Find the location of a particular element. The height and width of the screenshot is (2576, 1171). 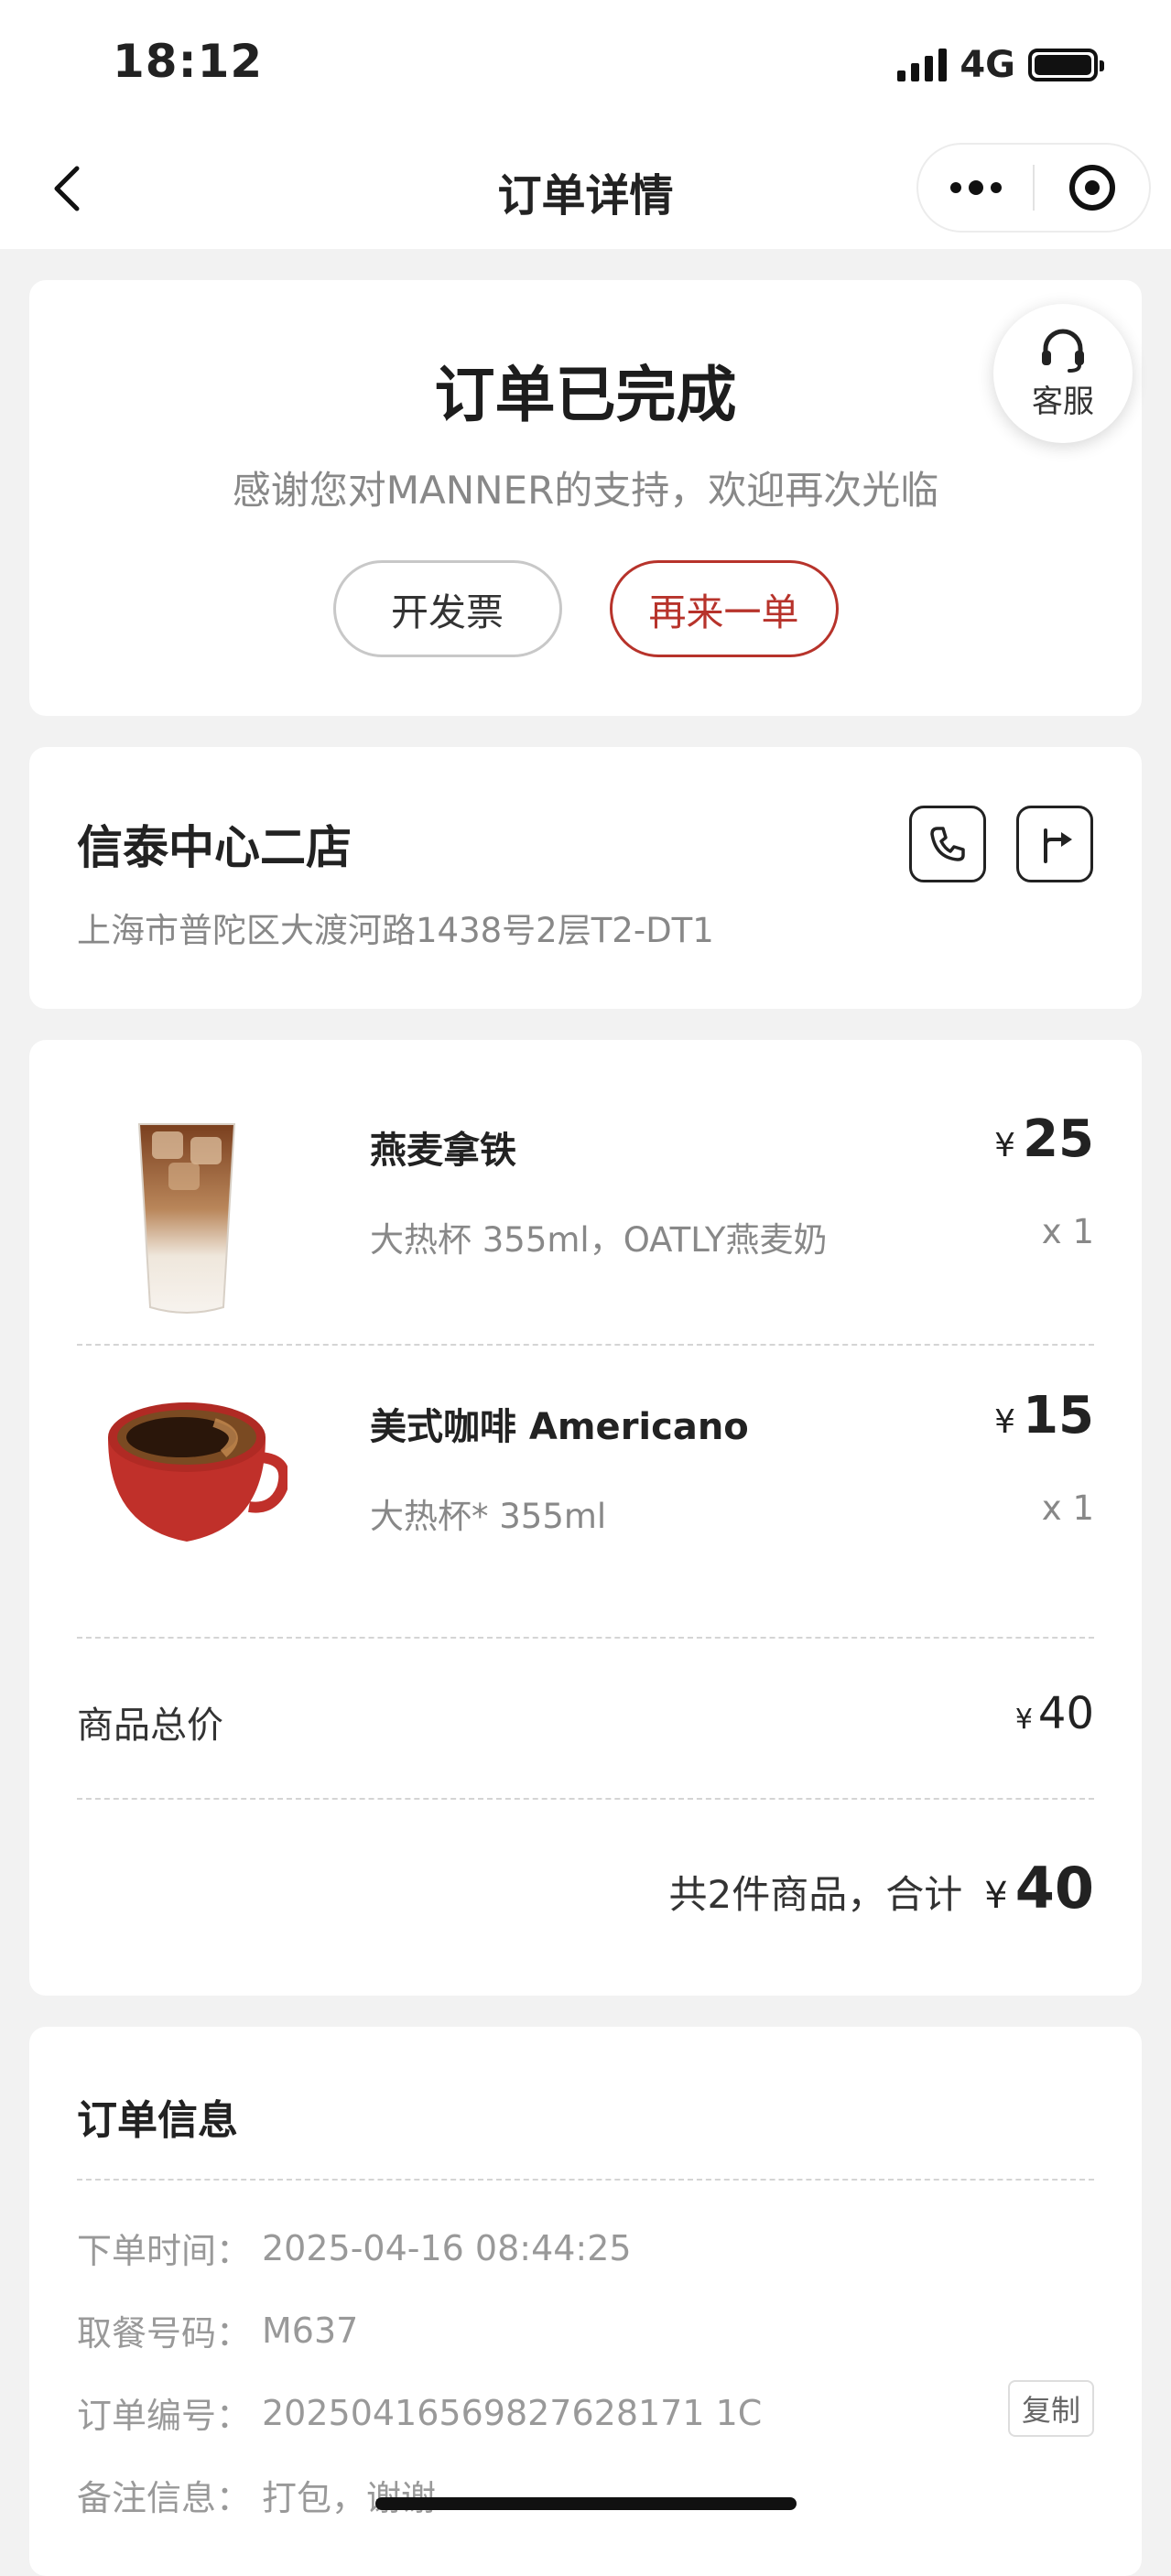

item-price: ¥15 is located at coordinates (1044, 1416).